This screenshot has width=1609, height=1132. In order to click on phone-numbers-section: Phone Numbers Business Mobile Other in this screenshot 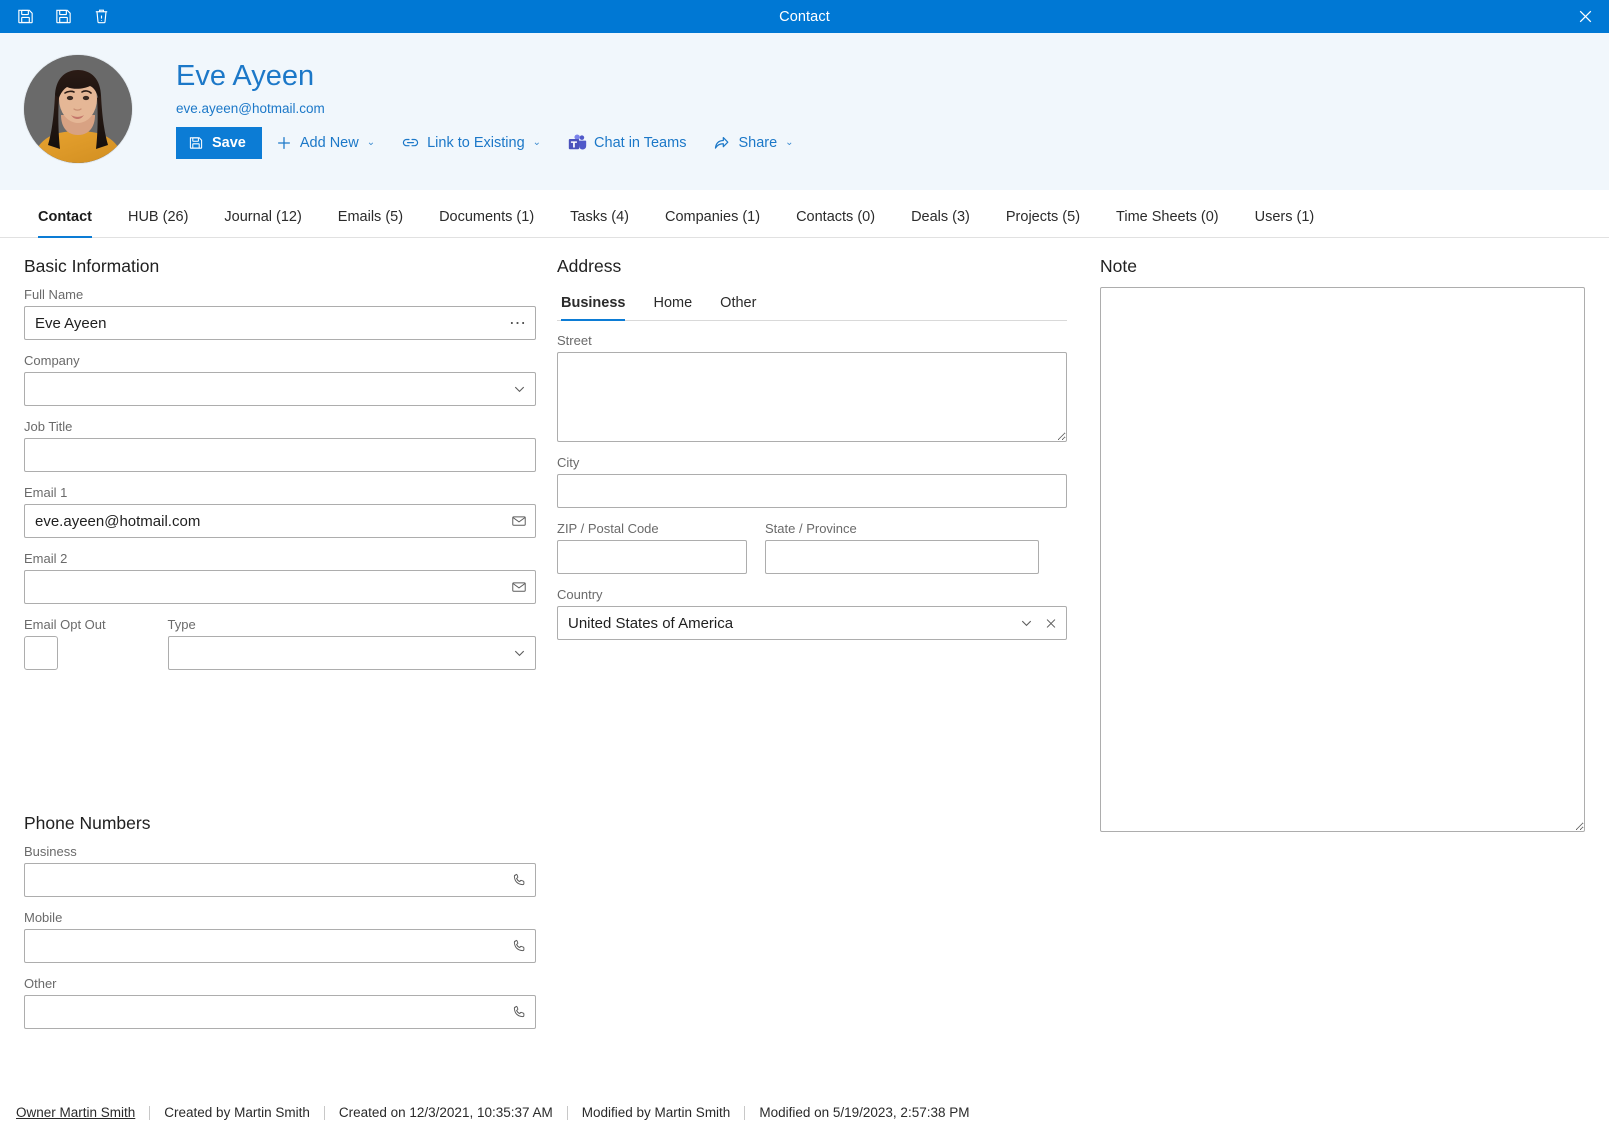, I will do `click(280, 927)`.